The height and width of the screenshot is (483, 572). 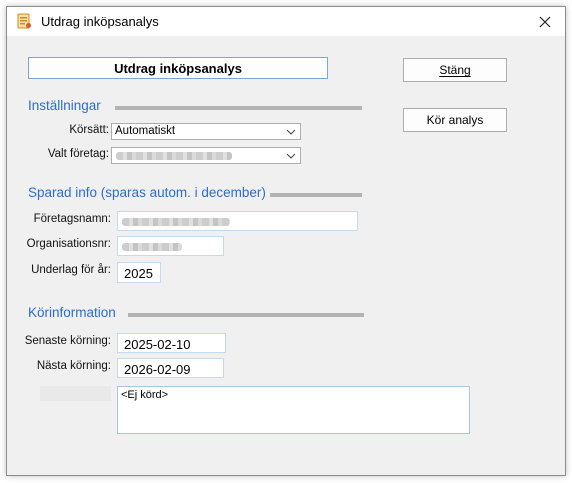 I want to click on org-number-label: Organisationsnr:, so click(x=68, y=244).